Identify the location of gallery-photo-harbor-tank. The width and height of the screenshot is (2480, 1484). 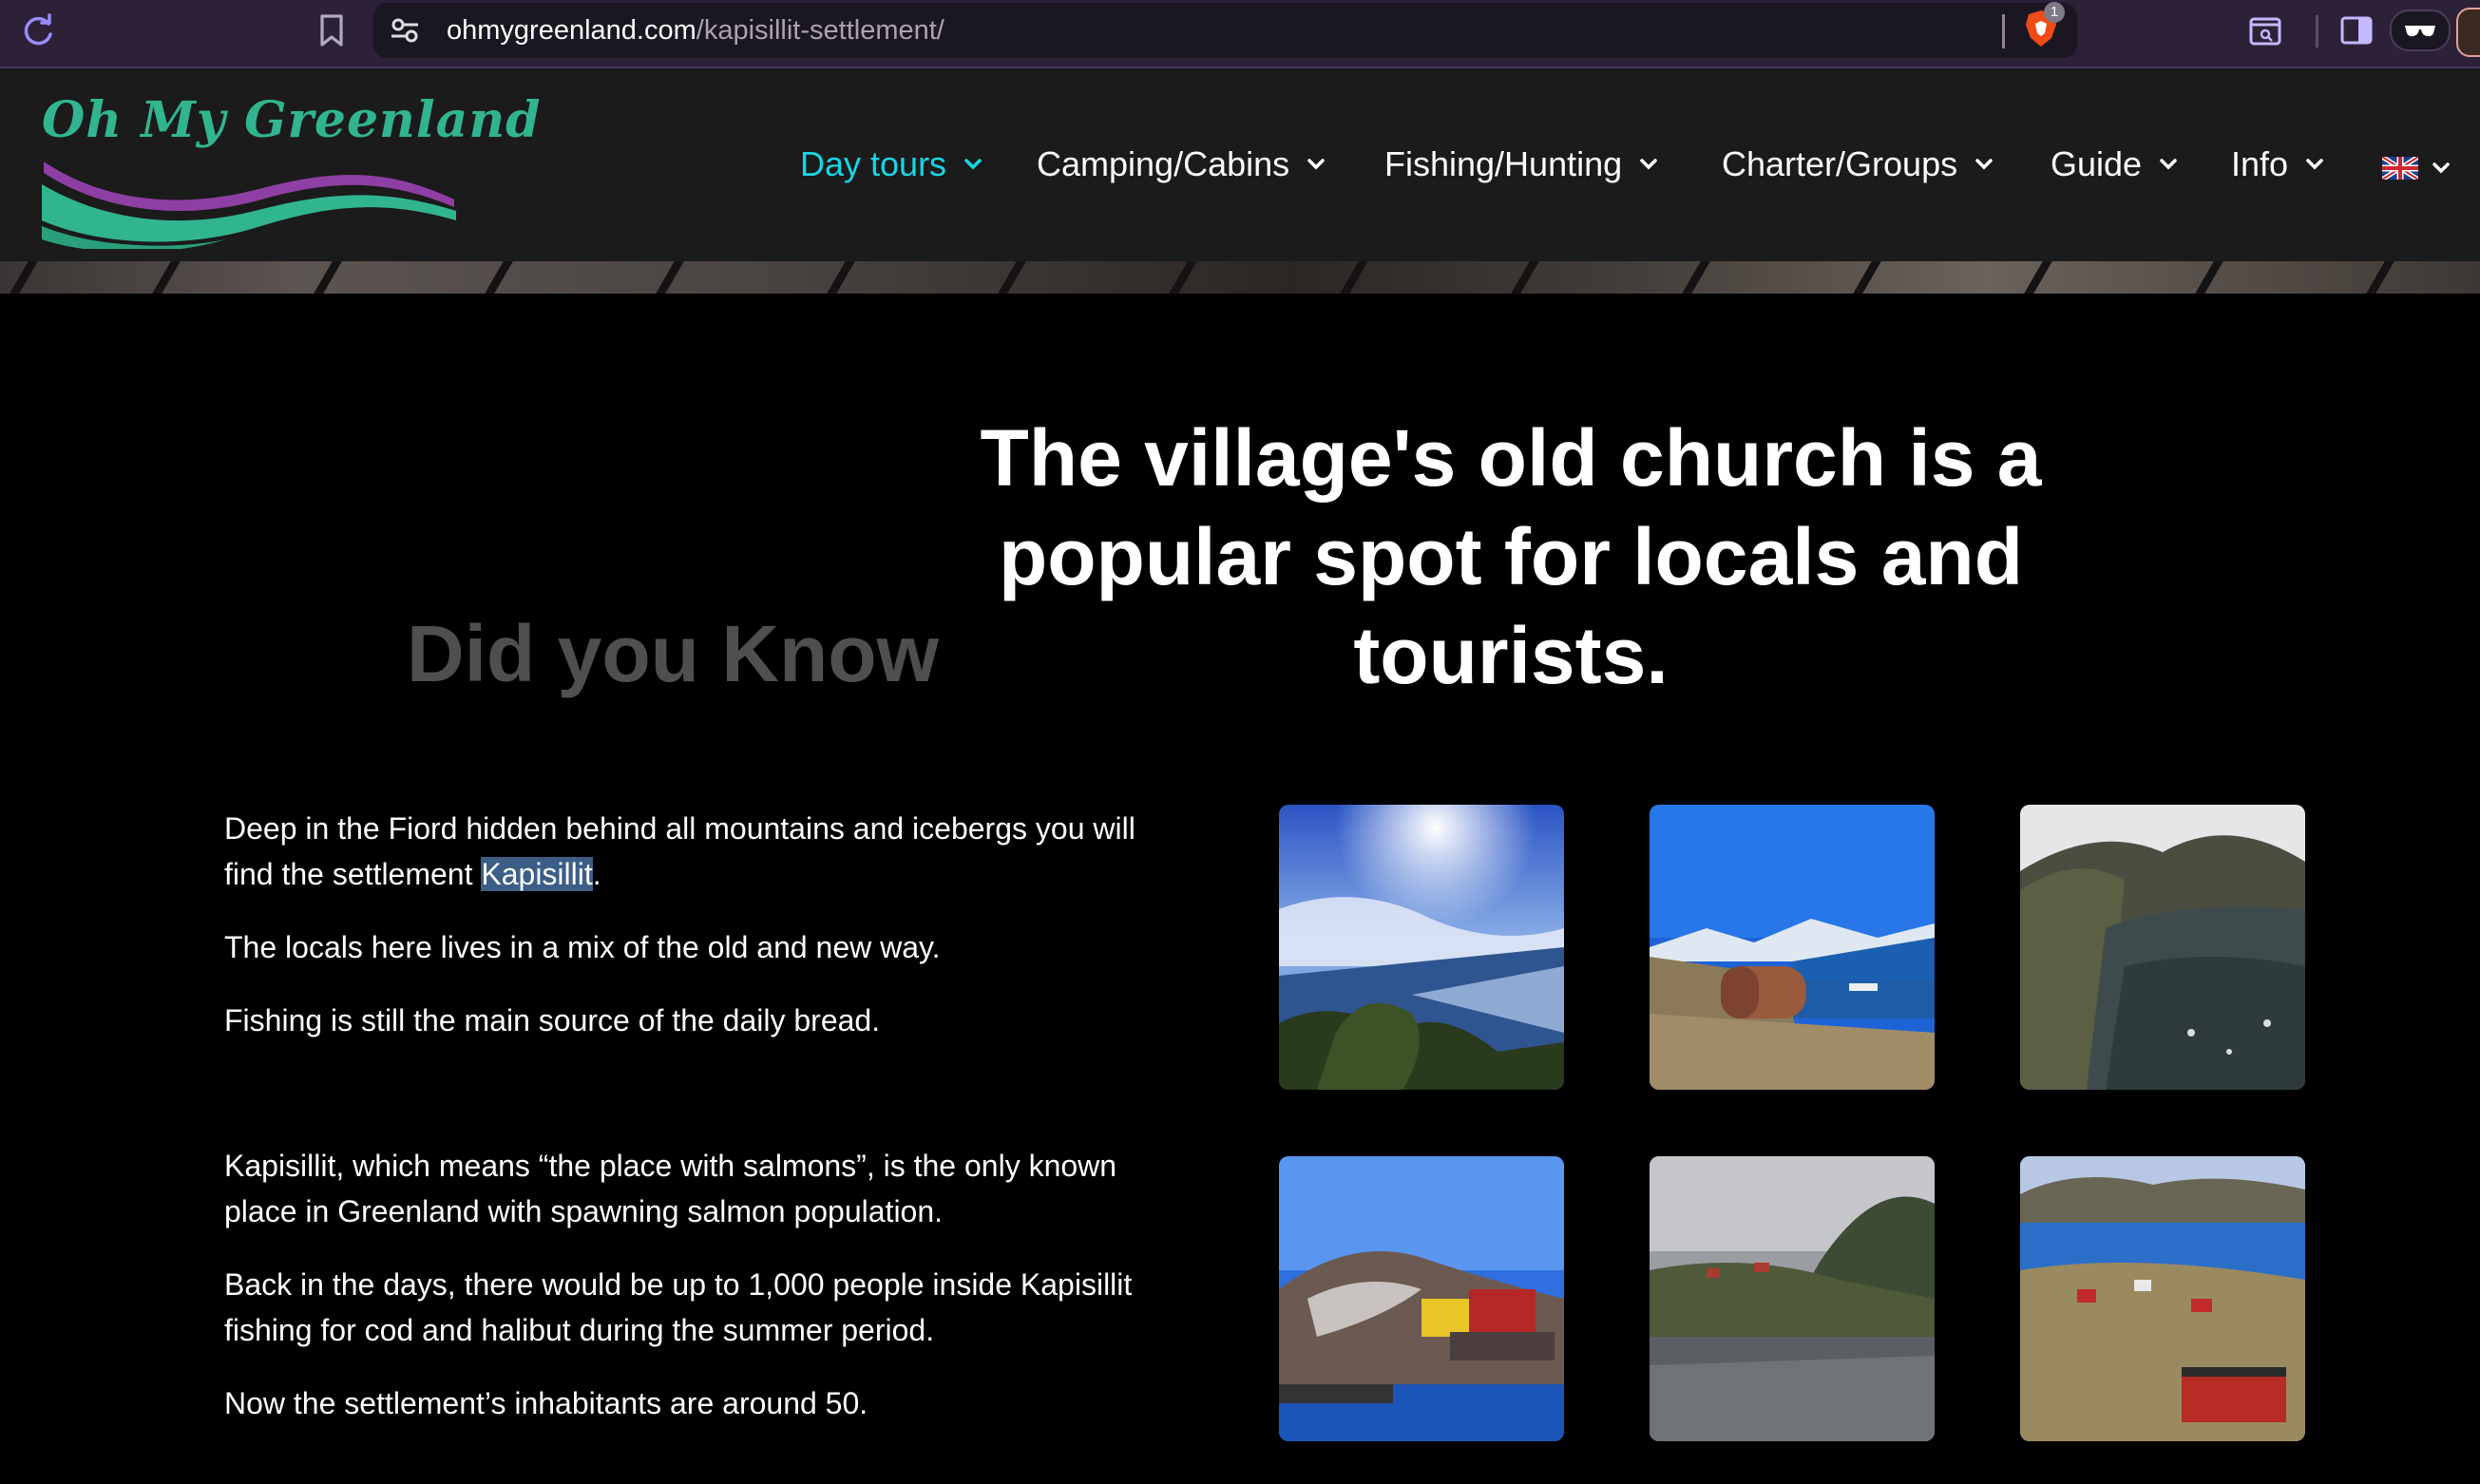
(1793, 947).